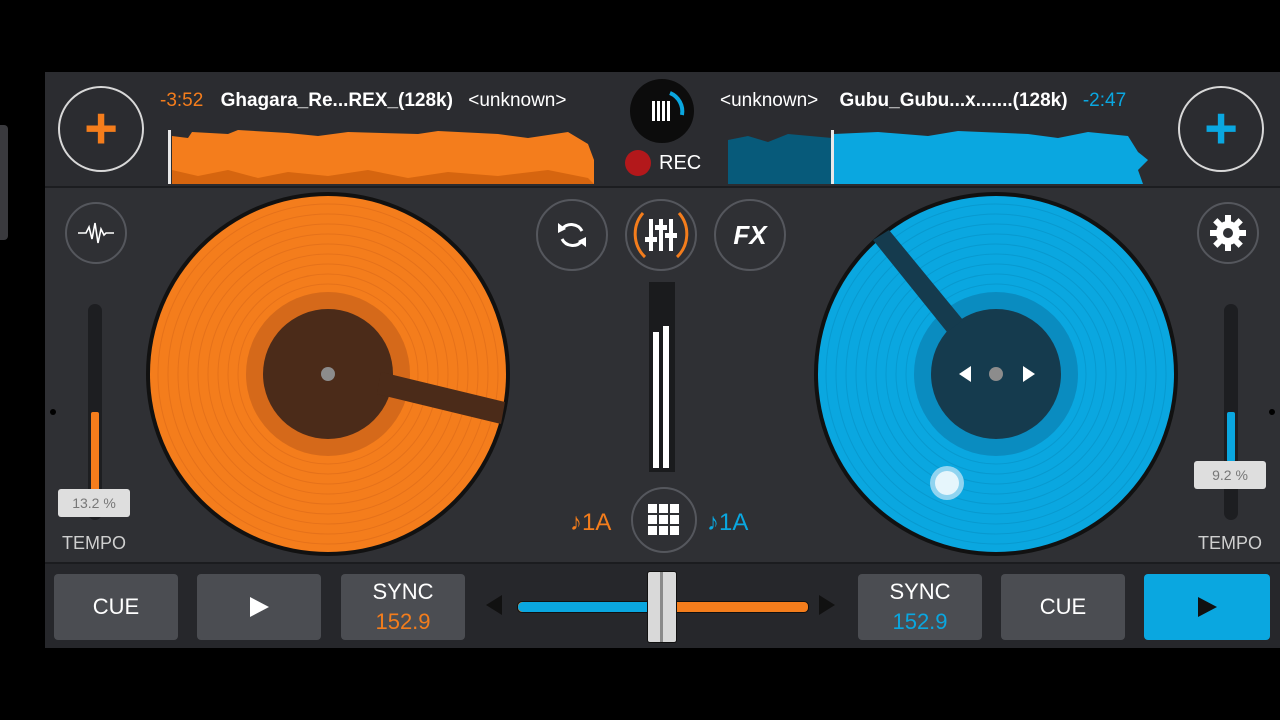 The image size is (1280, 720). I want to click on key-right: ♪1A, so click(728, 522).